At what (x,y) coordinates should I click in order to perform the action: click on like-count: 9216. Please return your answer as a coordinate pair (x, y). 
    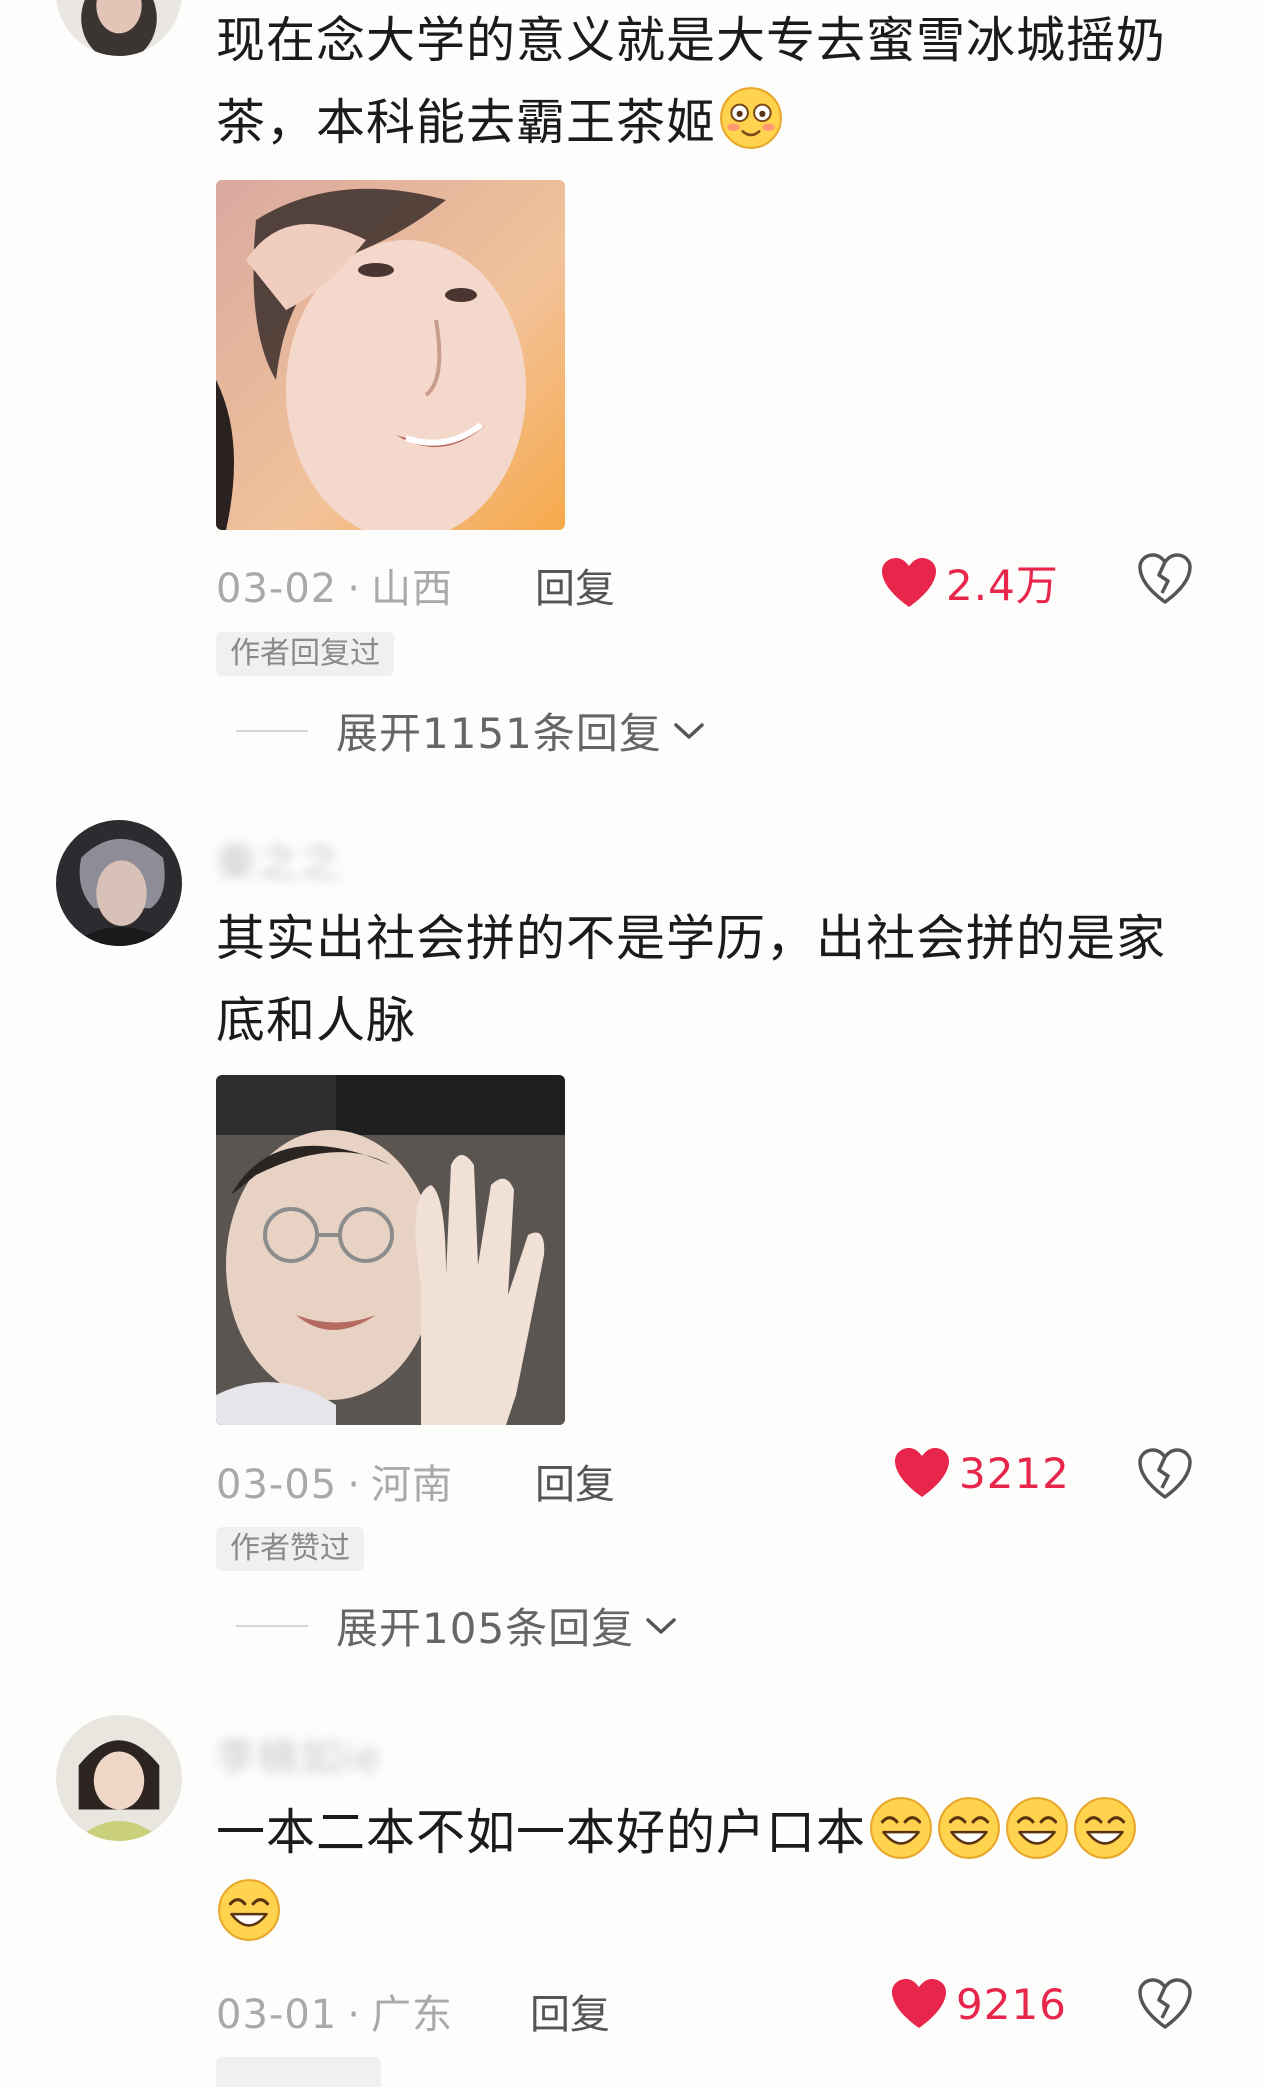
    Looking at the image, I should click on (1011, 2004).